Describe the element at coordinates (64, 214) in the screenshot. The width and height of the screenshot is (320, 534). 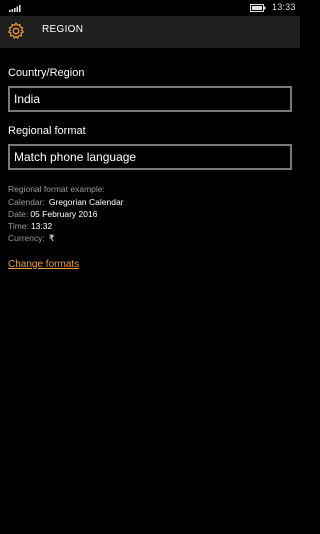
I see `example-value: 05 February 2016` at that location.